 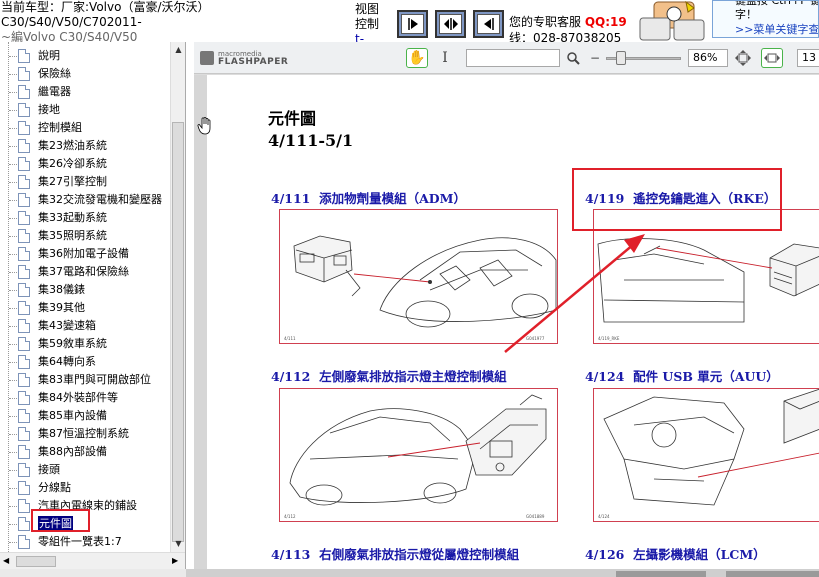 What do you see at coordinates (604, 516) in the screenshot?
I see `figure-tag: 4/124` at bounding box center [604, 516].